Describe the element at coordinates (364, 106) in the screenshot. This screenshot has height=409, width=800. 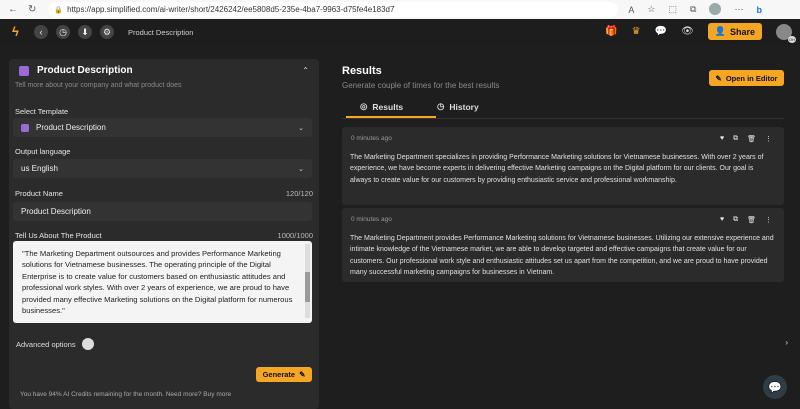
I see `target-icon: ◎` at that location.